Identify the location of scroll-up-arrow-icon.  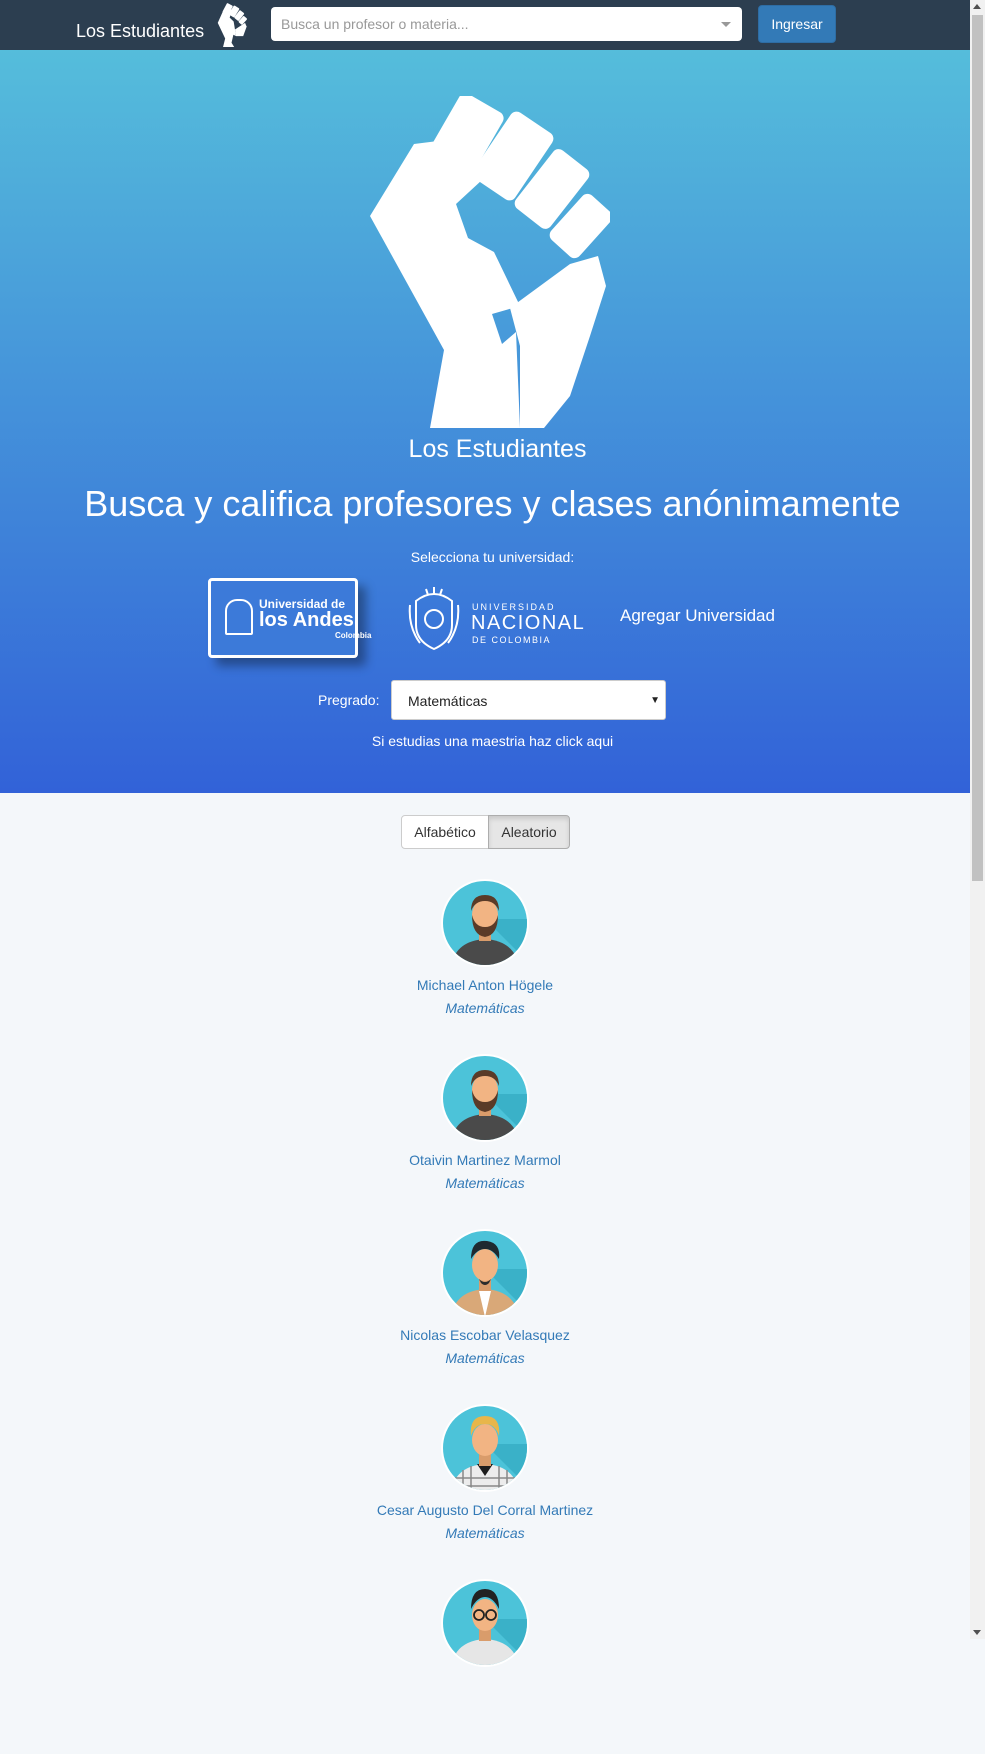
(977, 6).